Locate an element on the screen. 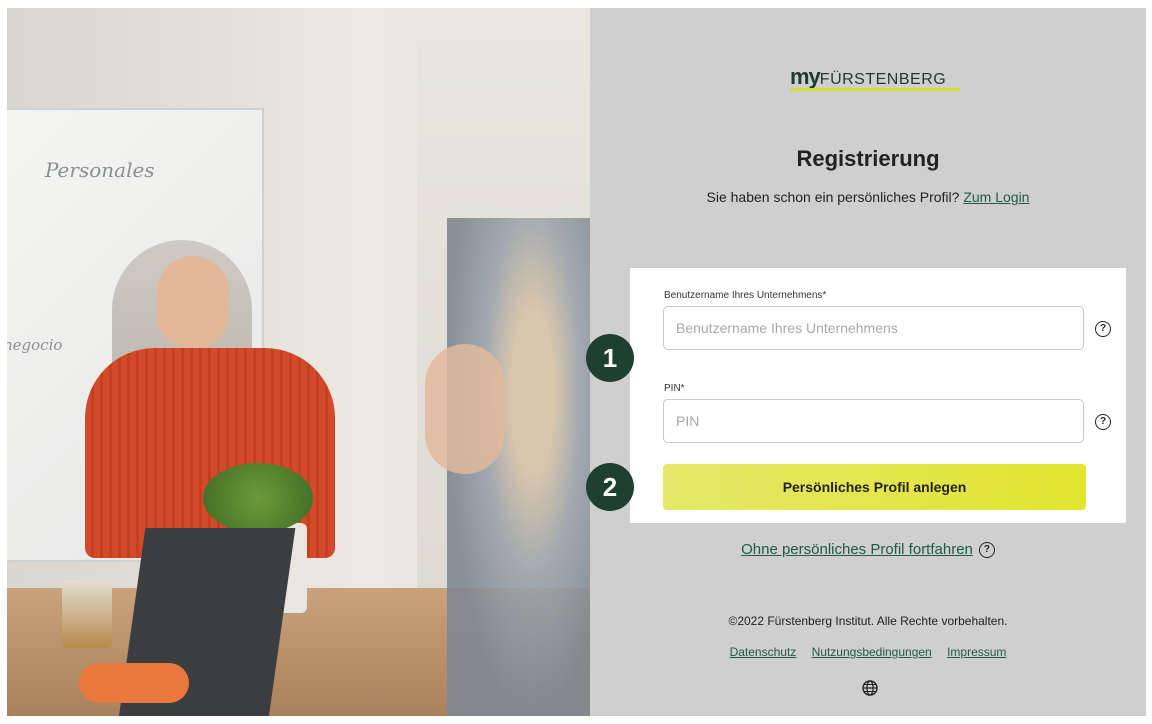 This screenshot has height=724, width=1152. company-username-input is located at coordinates (873, 328).